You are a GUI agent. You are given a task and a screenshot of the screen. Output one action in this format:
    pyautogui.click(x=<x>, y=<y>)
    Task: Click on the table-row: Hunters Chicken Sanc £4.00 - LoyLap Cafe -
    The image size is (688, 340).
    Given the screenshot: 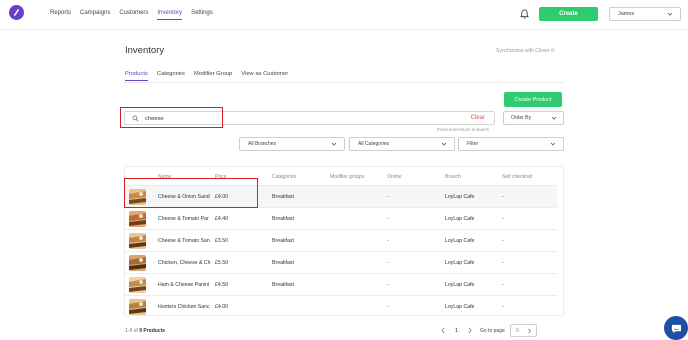 What is the action you would take?
    pyautogui.click(x=341, y=306)
    